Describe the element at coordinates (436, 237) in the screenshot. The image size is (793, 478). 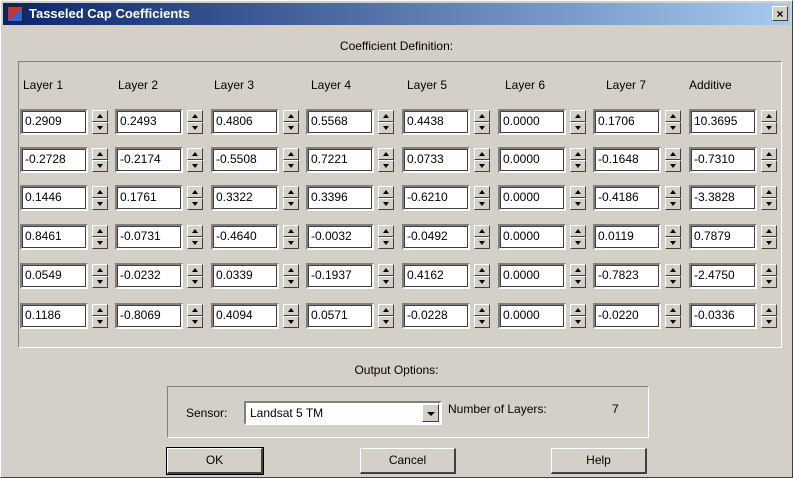
I see `coefficient-input: -0.0492` at that location.